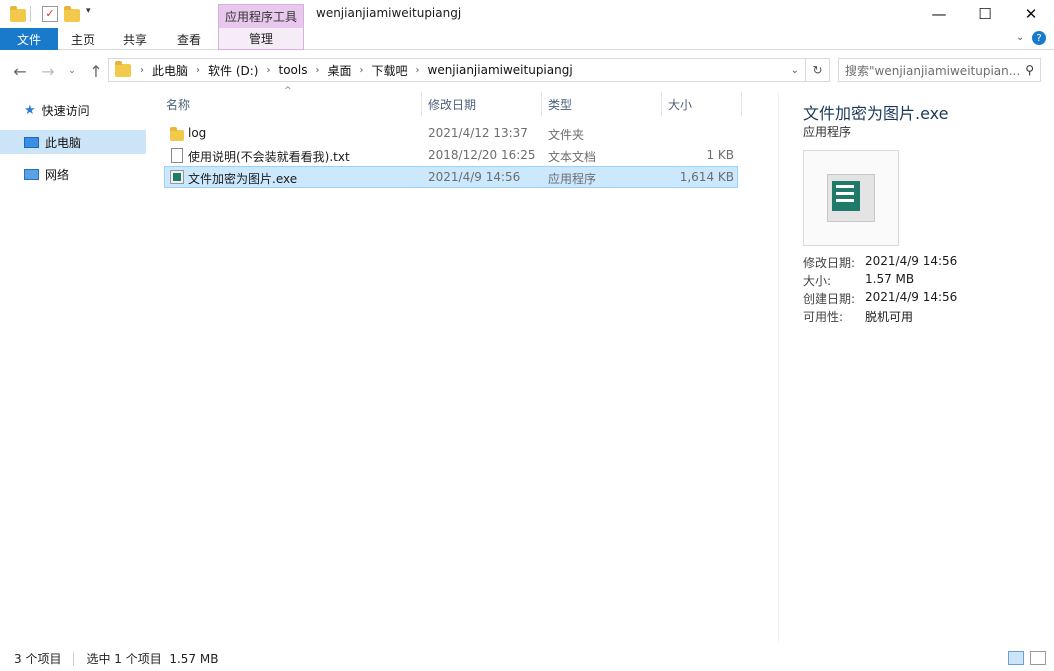  I want to click on file-type: 文件夹, so click(566, 135).